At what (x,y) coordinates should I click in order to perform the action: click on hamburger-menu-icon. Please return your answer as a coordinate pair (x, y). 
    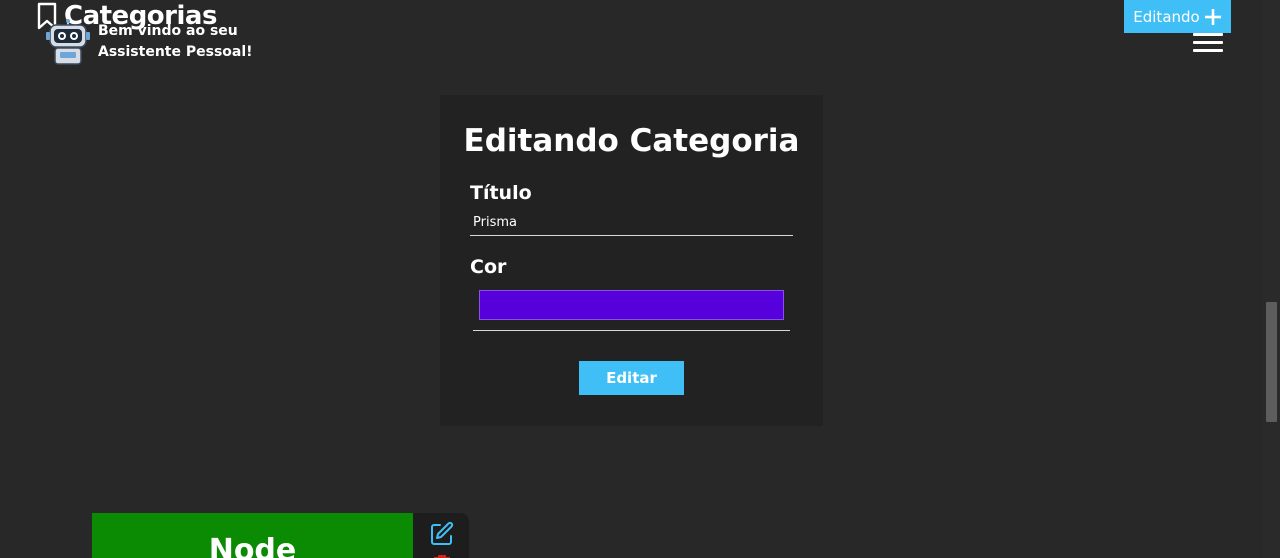
    Looking at the image, I should click on (1208, 42).